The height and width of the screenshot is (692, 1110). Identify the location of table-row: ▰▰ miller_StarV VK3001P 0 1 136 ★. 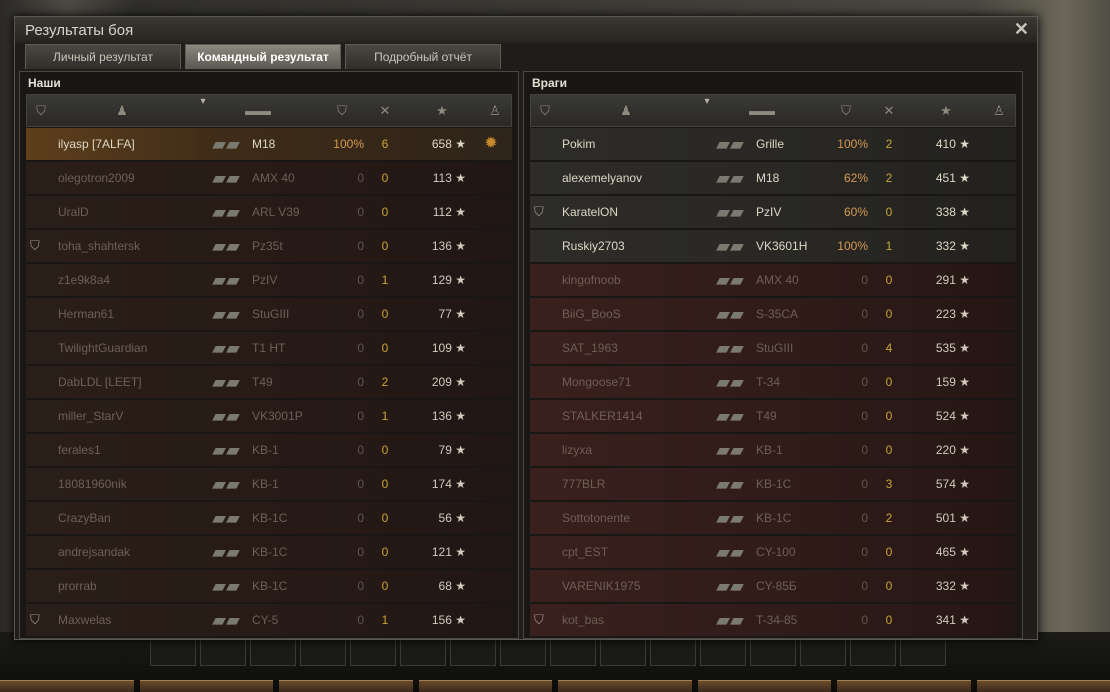
(269, 416).